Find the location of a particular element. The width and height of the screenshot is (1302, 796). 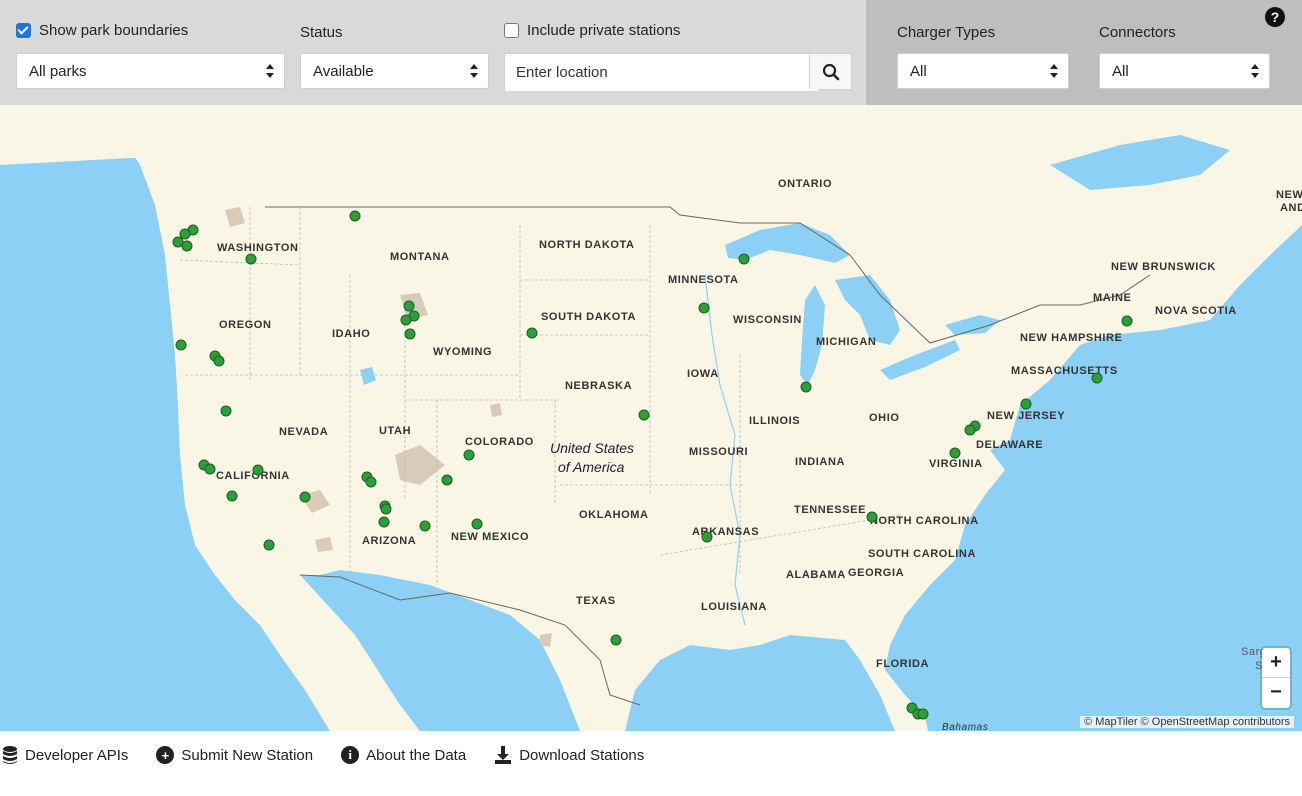

location-search is located at coordinates (678, 72).